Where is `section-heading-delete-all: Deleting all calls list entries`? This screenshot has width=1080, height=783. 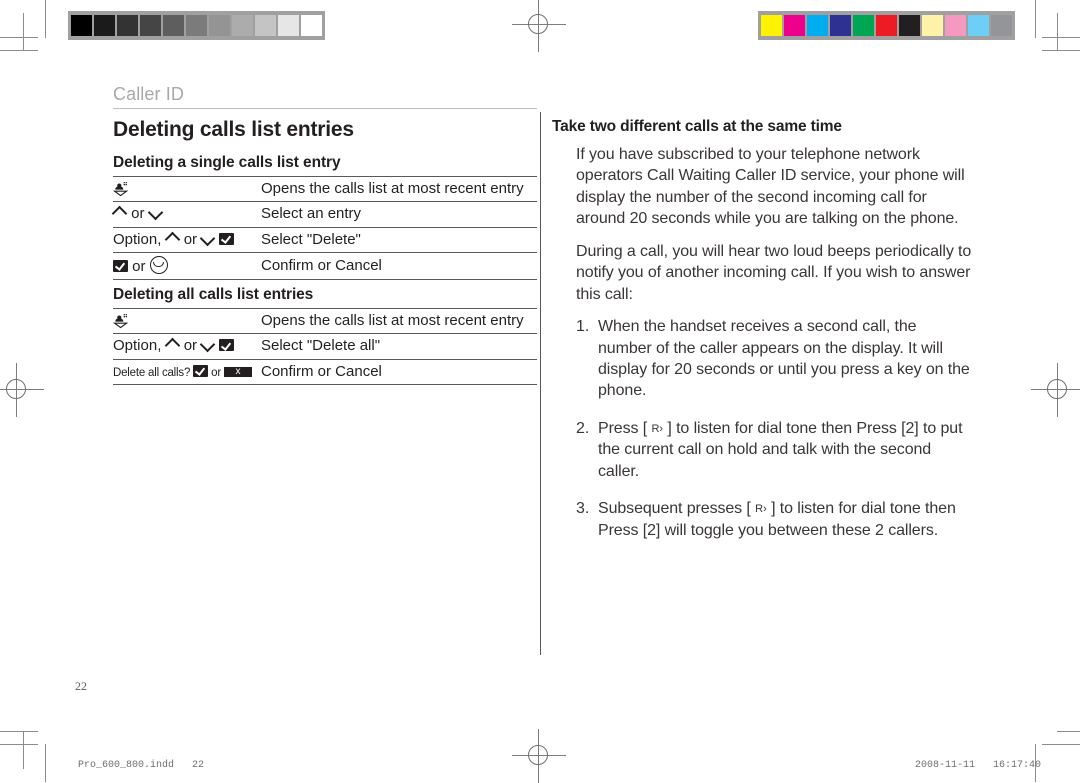 section-heading-delete-all: Deleting all calls list entries is located at coordinates (213, 294).